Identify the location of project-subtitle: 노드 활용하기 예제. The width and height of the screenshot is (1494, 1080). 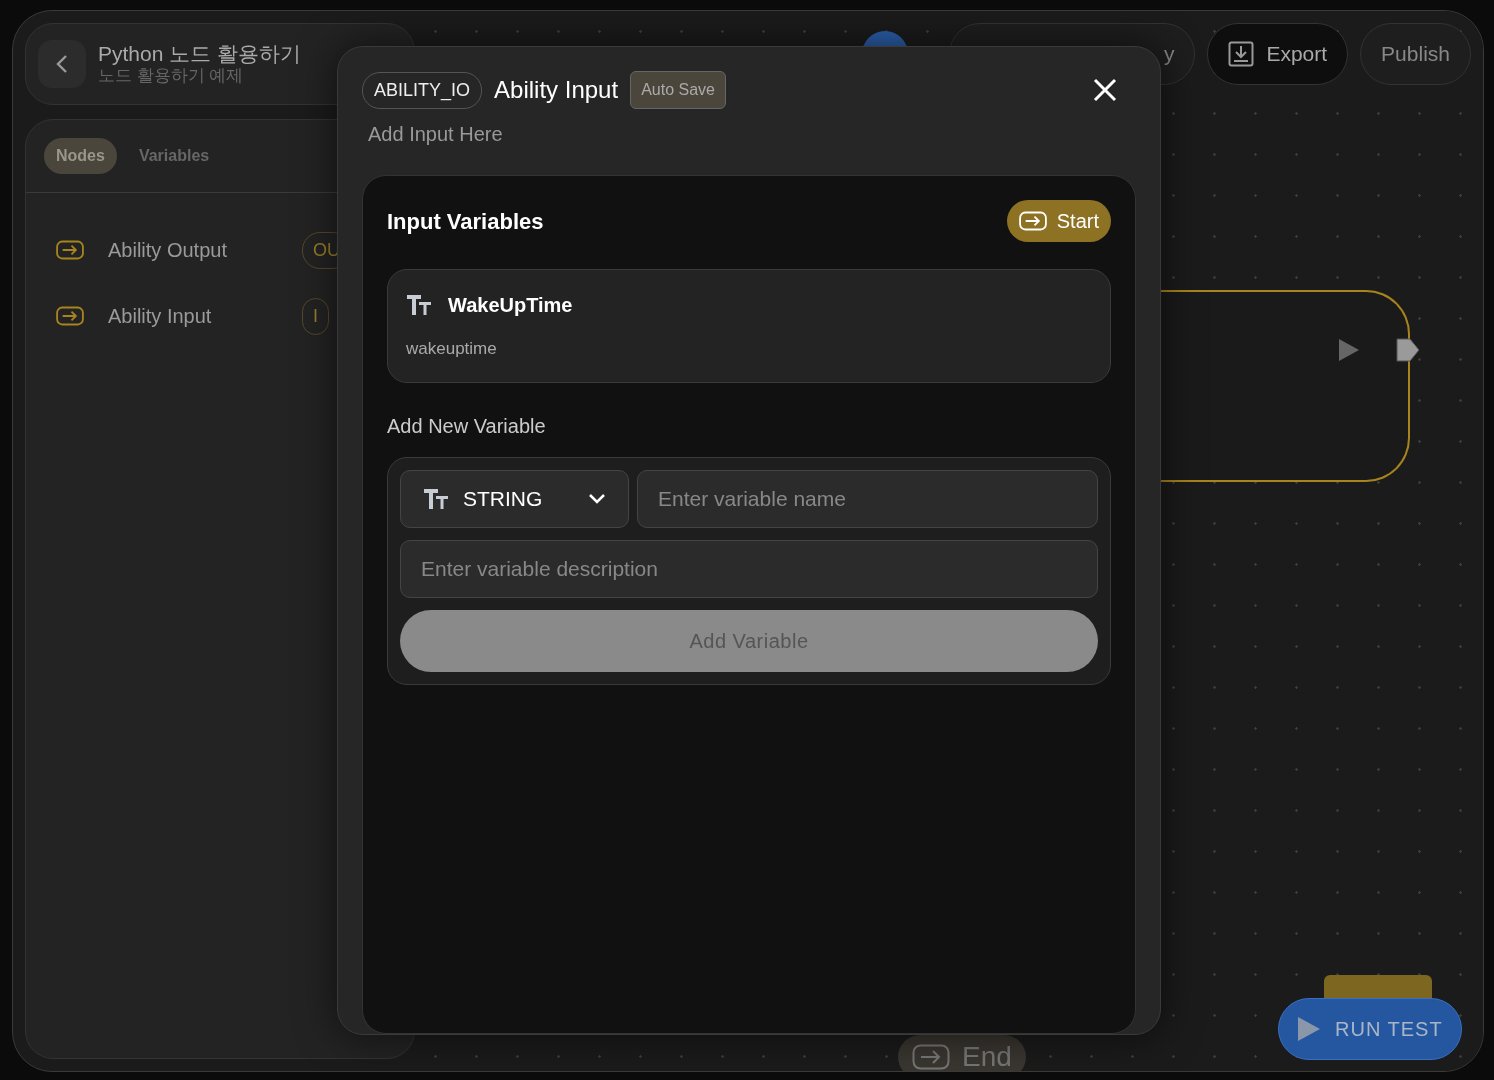
(171, 76).